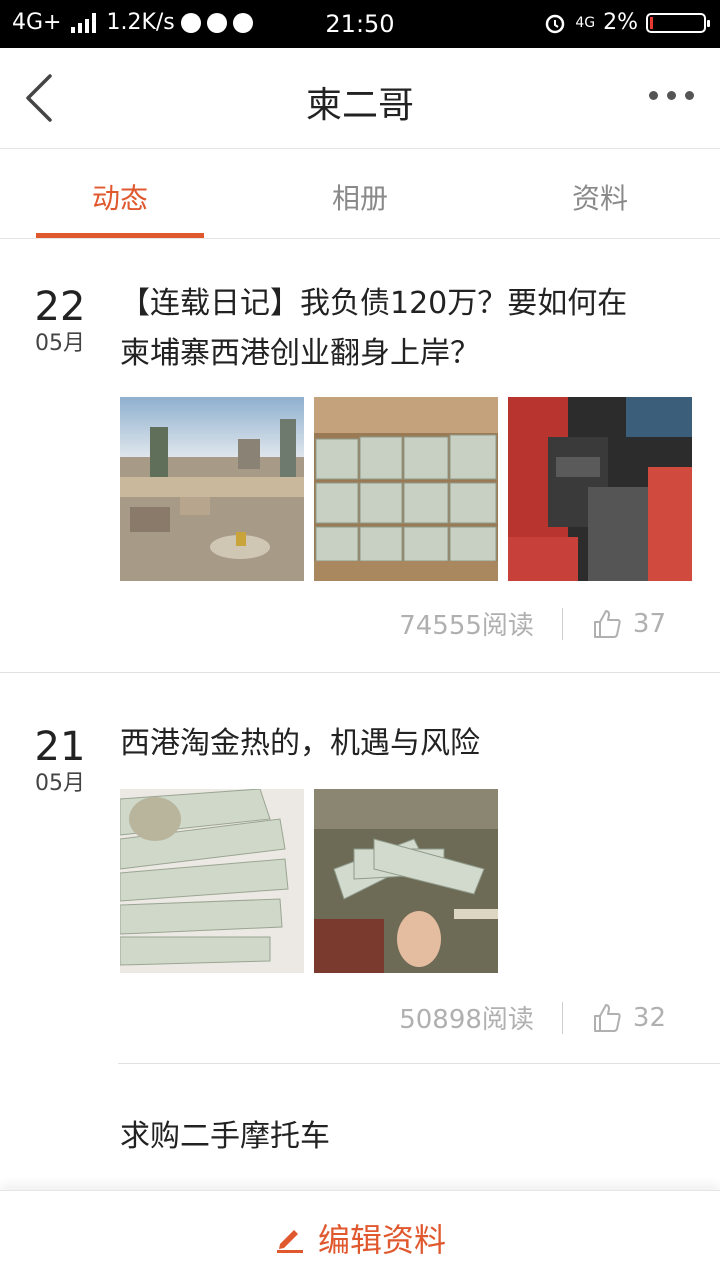 The width and height of the screenshot is (720, 1281). Describe the element at coordinates (212, 881) in the screenshot. I see `dollar-fan-photo` at that location.